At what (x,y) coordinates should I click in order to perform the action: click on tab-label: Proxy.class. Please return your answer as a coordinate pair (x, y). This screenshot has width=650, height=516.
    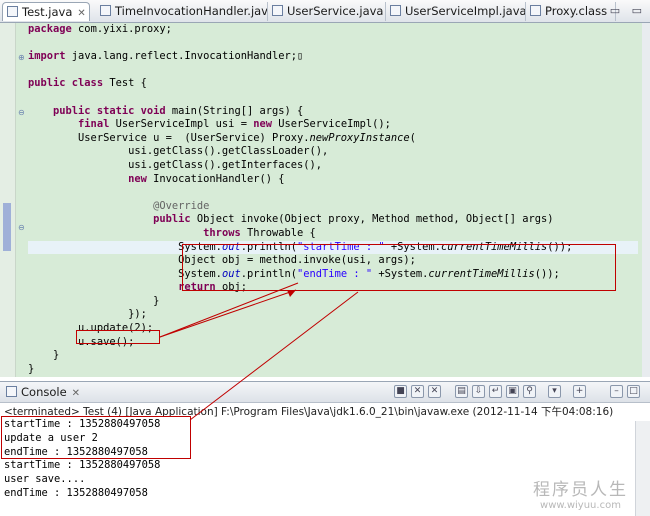
    Looking at the image, I should click on (576, 11).